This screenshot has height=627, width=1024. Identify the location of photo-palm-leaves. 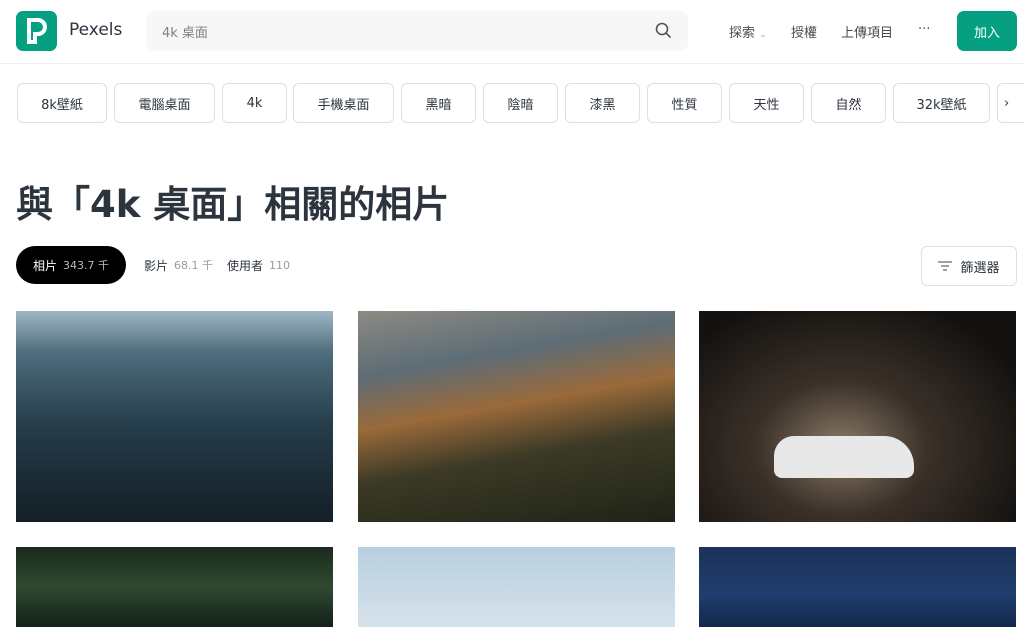
(174, 587).